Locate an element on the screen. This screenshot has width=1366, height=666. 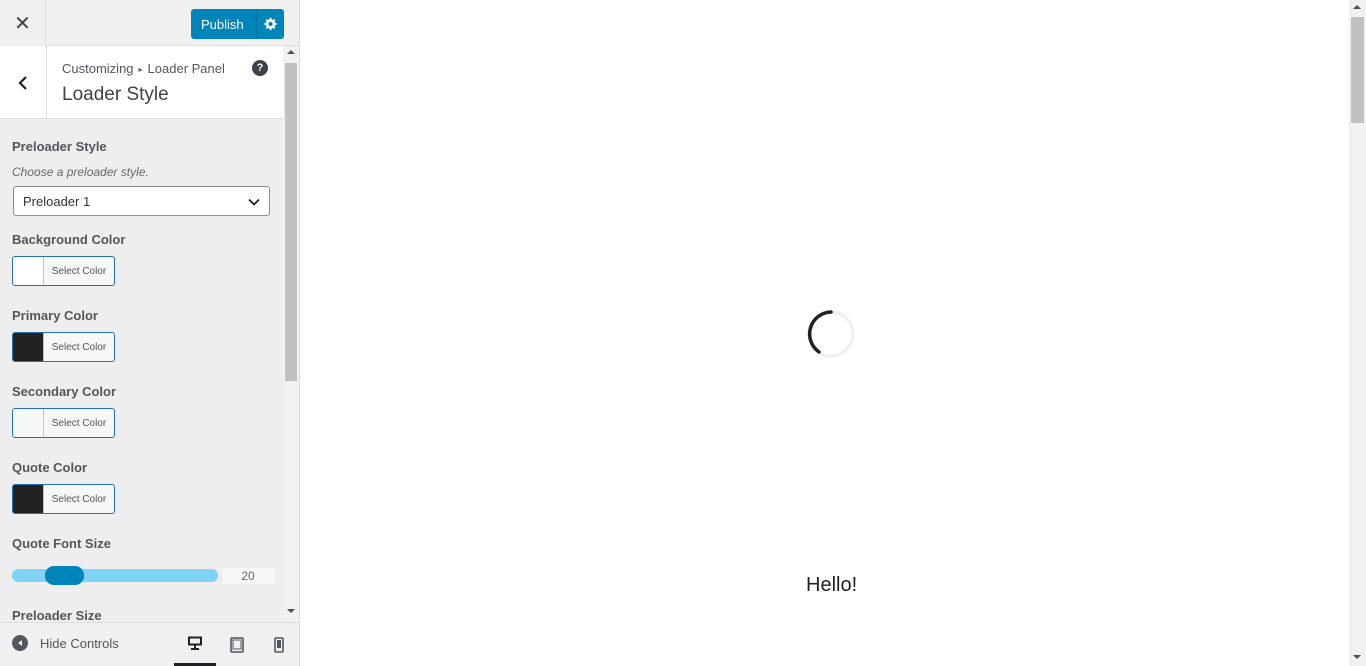
quote-font-size-slider-track is located at coordinates (115, 575).